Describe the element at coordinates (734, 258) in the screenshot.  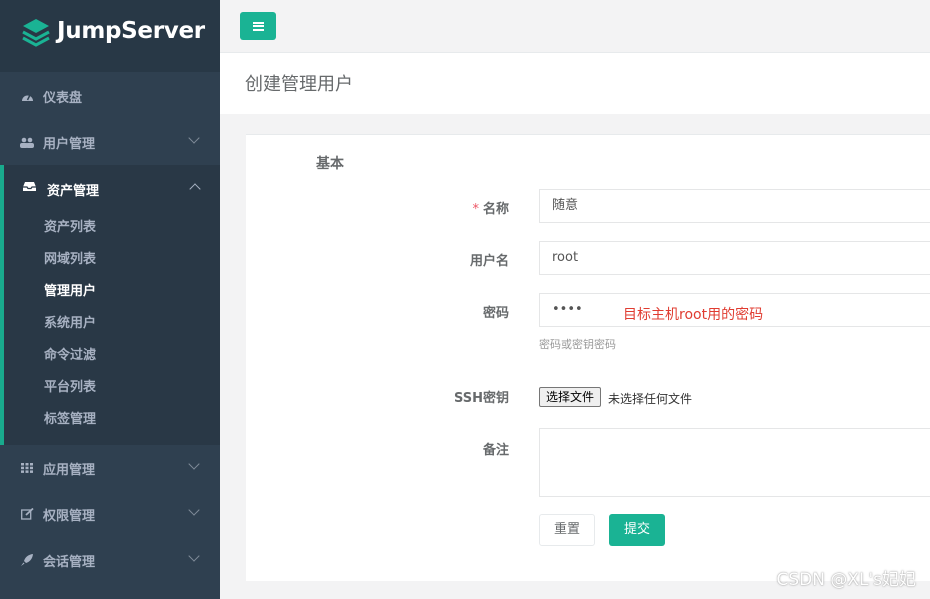
I see `username-field: root` at that location.